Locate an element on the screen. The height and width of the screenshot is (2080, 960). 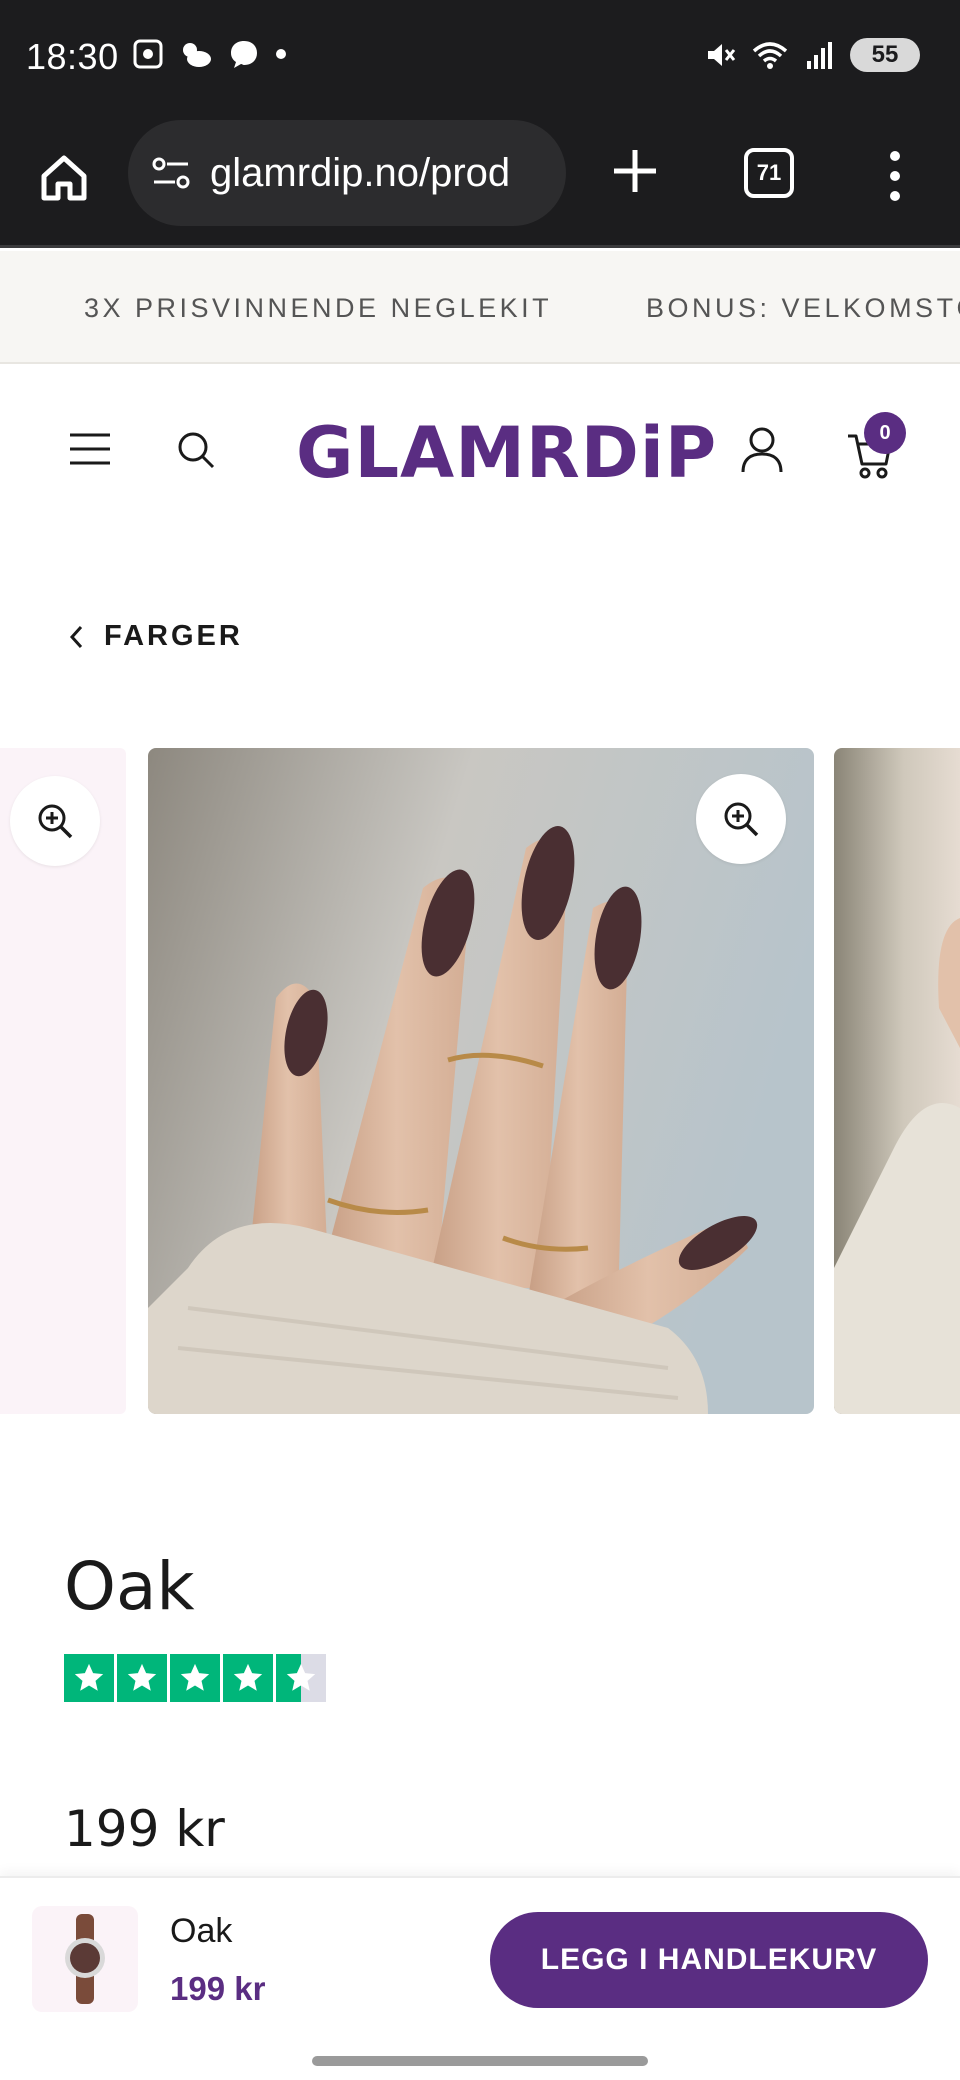
site-header: GLAMRDiP 0 is located at coordinates (480, 451).